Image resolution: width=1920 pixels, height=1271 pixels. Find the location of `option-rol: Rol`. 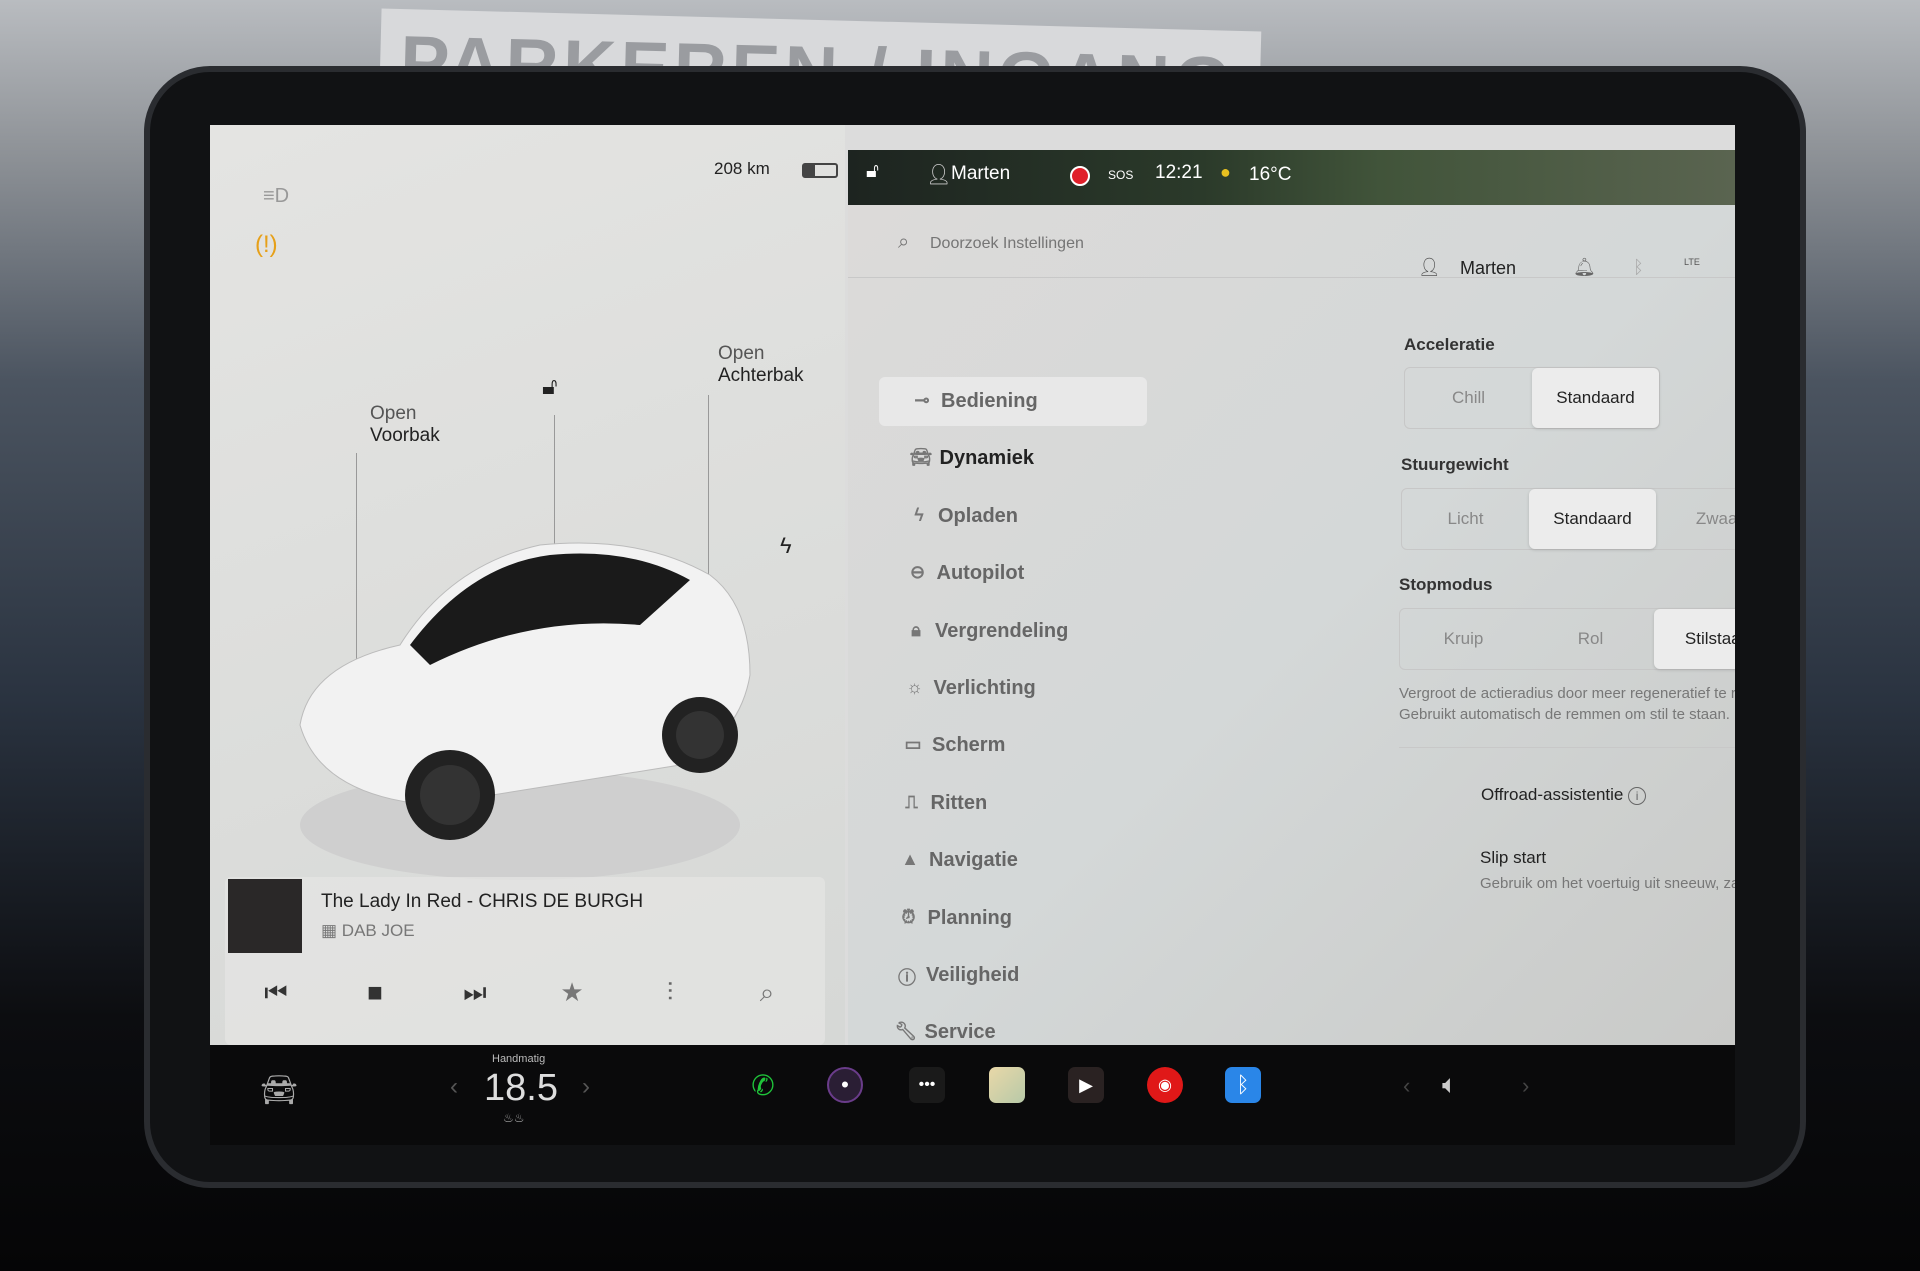

option-rol: Rol is located at coordinates (1590, 639).